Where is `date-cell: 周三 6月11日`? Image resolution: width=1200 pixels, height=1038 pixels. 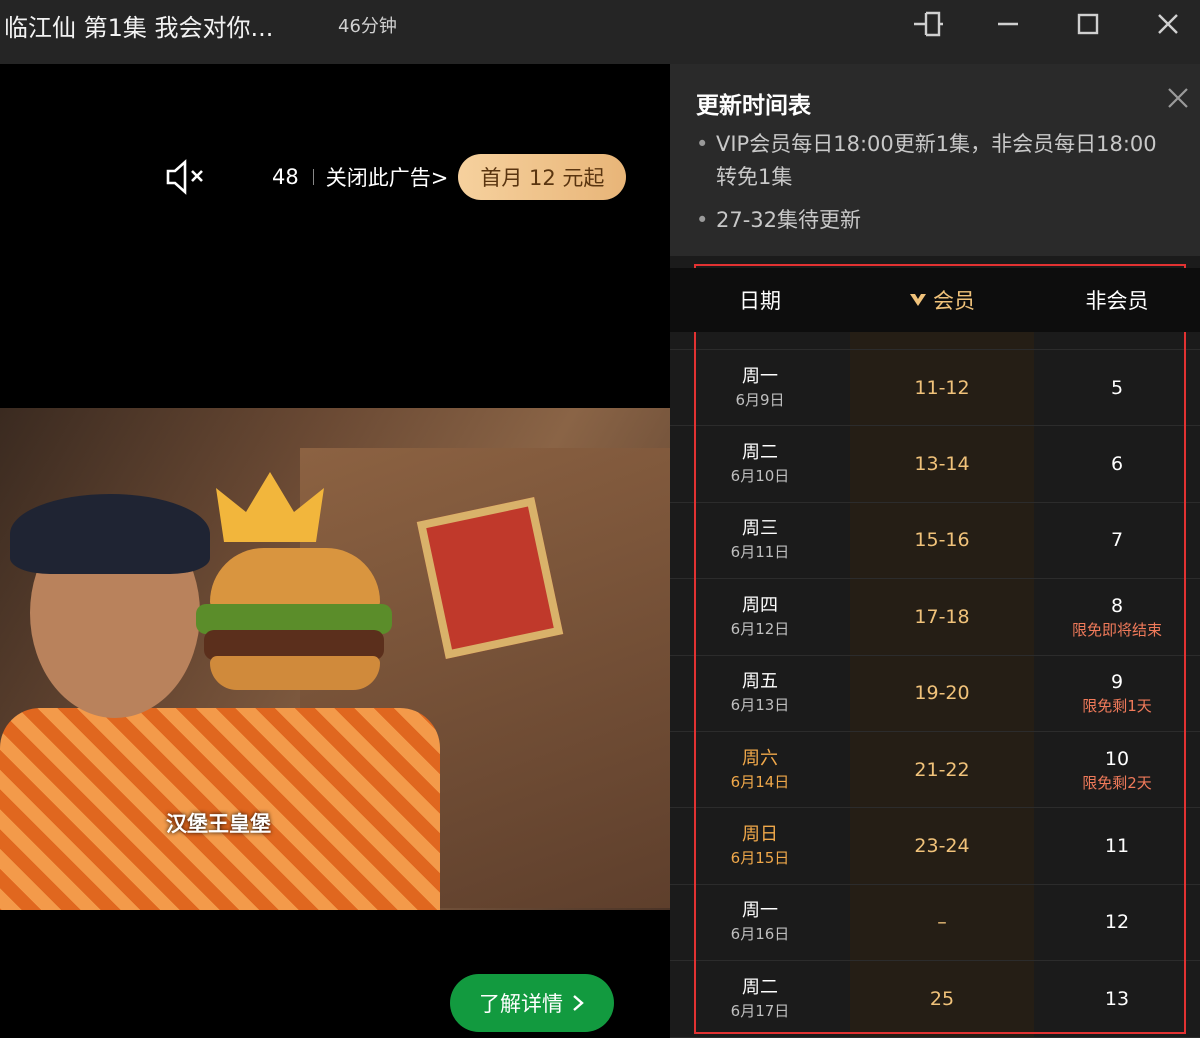
date-cell: 周三 6月11日 is located at coordinates (760, 540).